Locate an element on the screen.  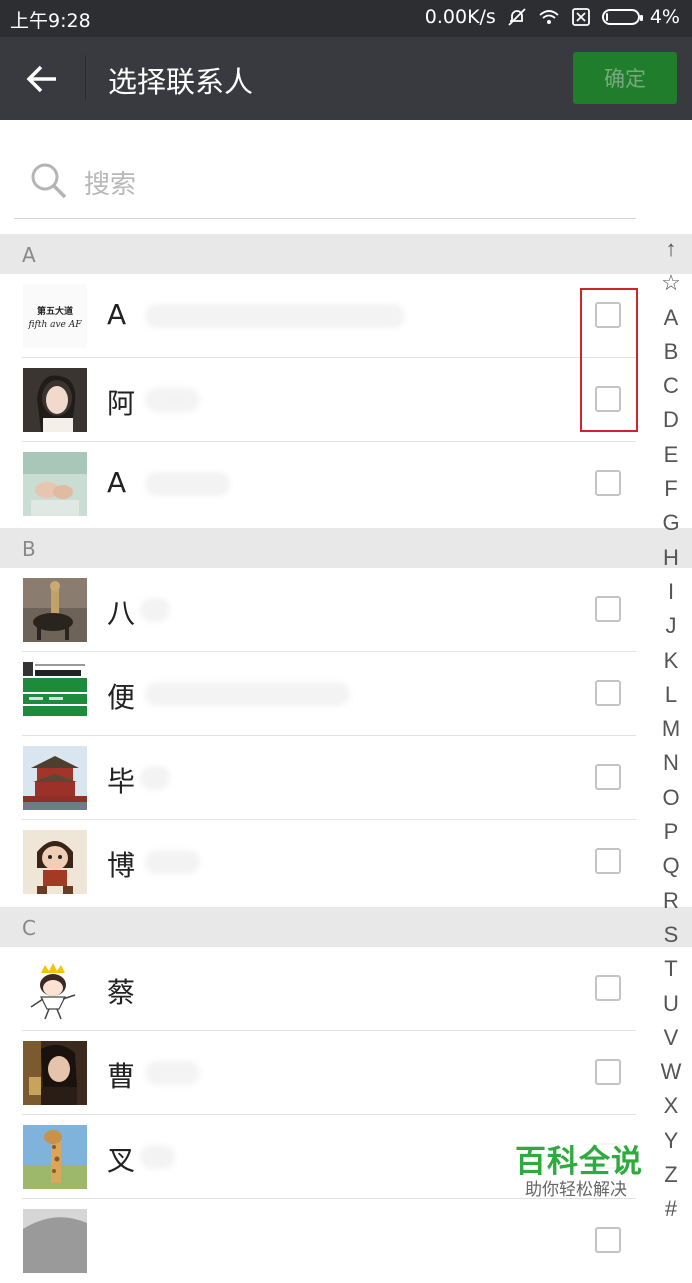
index-letter: H is located at coordinates (671, 558).